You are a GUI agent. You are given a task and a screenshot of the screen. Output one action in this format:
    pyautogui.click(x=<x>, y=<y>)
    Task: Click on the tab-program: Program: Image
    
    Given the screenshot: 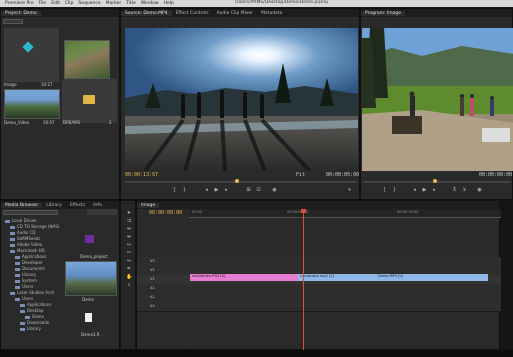 What is the action you would take?
    pyautogui.click(x=383, y=13)
    